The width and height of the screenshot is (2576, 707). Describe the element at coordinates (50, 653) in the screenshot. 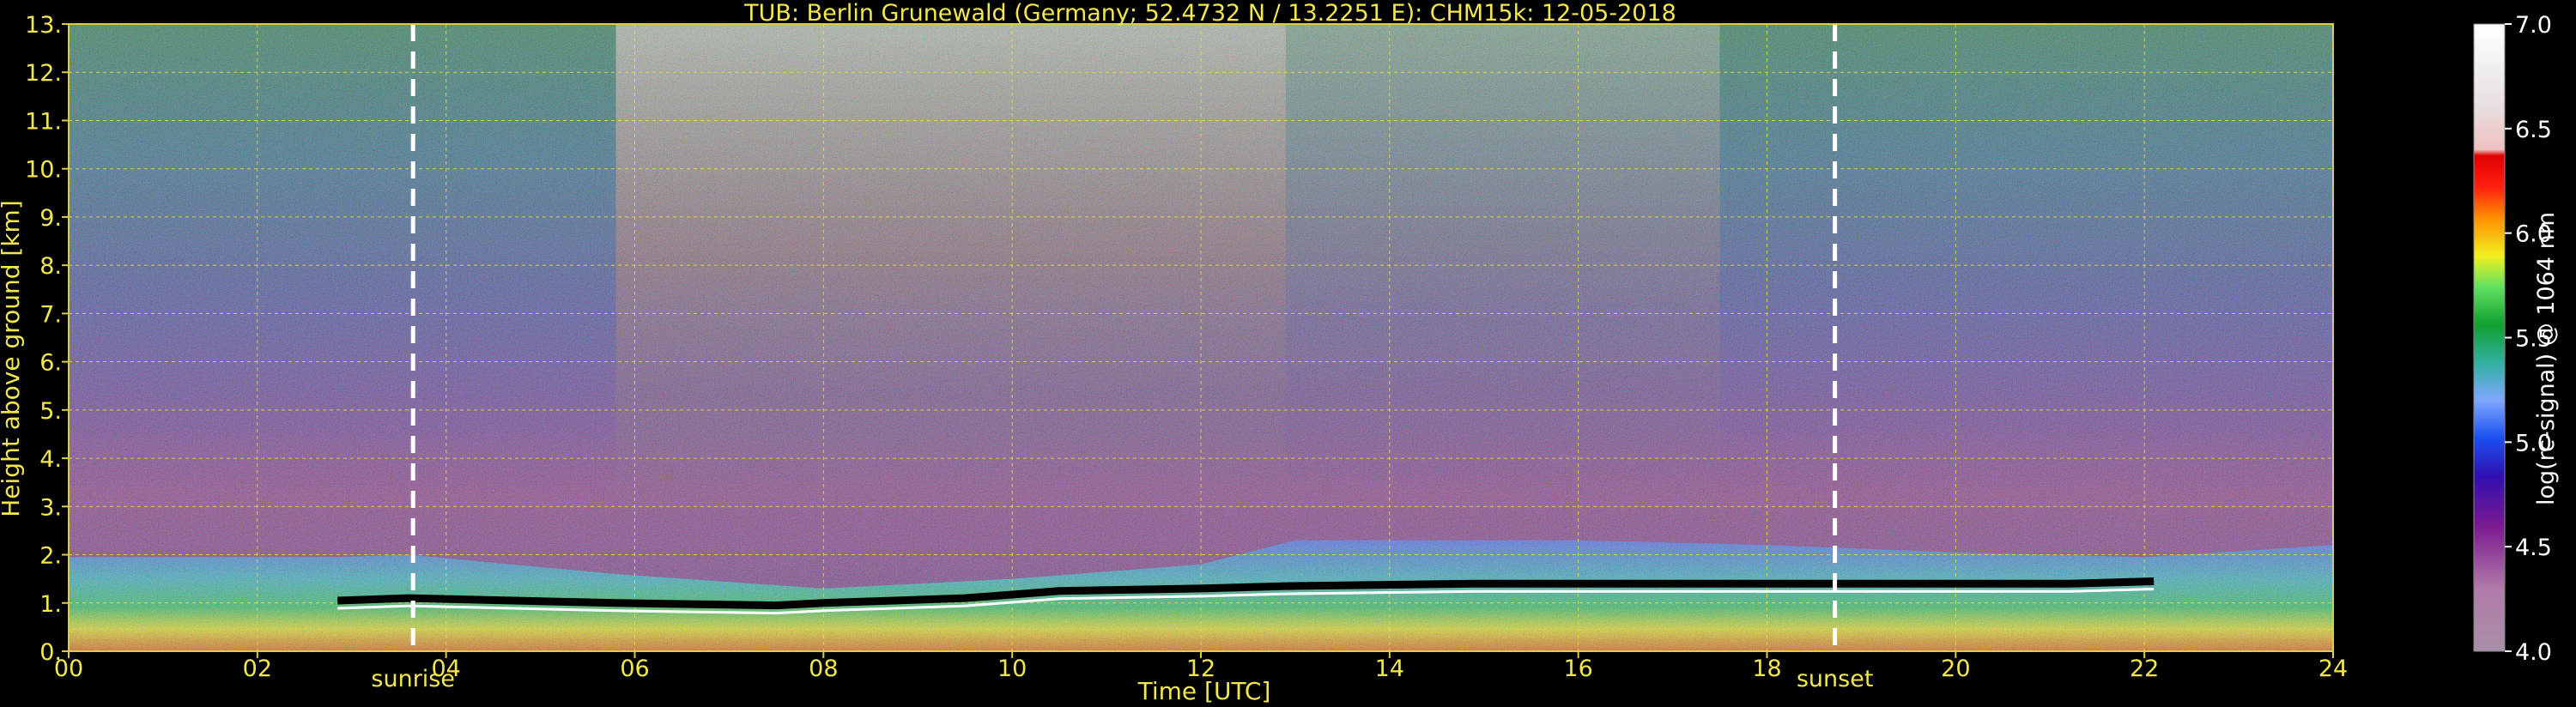

I see `y-tick-label: 0.` at that location.